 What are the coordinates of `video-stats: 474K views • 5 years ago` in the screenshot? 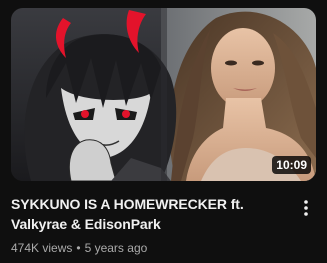 It's located at (146, 248).